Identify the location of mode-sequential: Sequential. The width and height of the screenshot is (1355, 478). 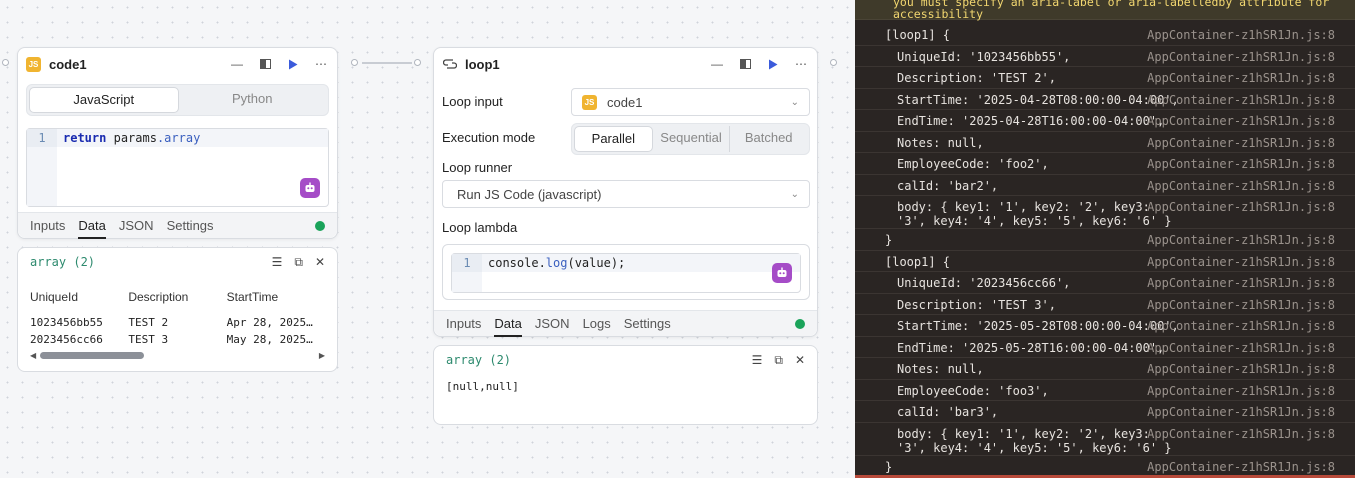
(691, 139).